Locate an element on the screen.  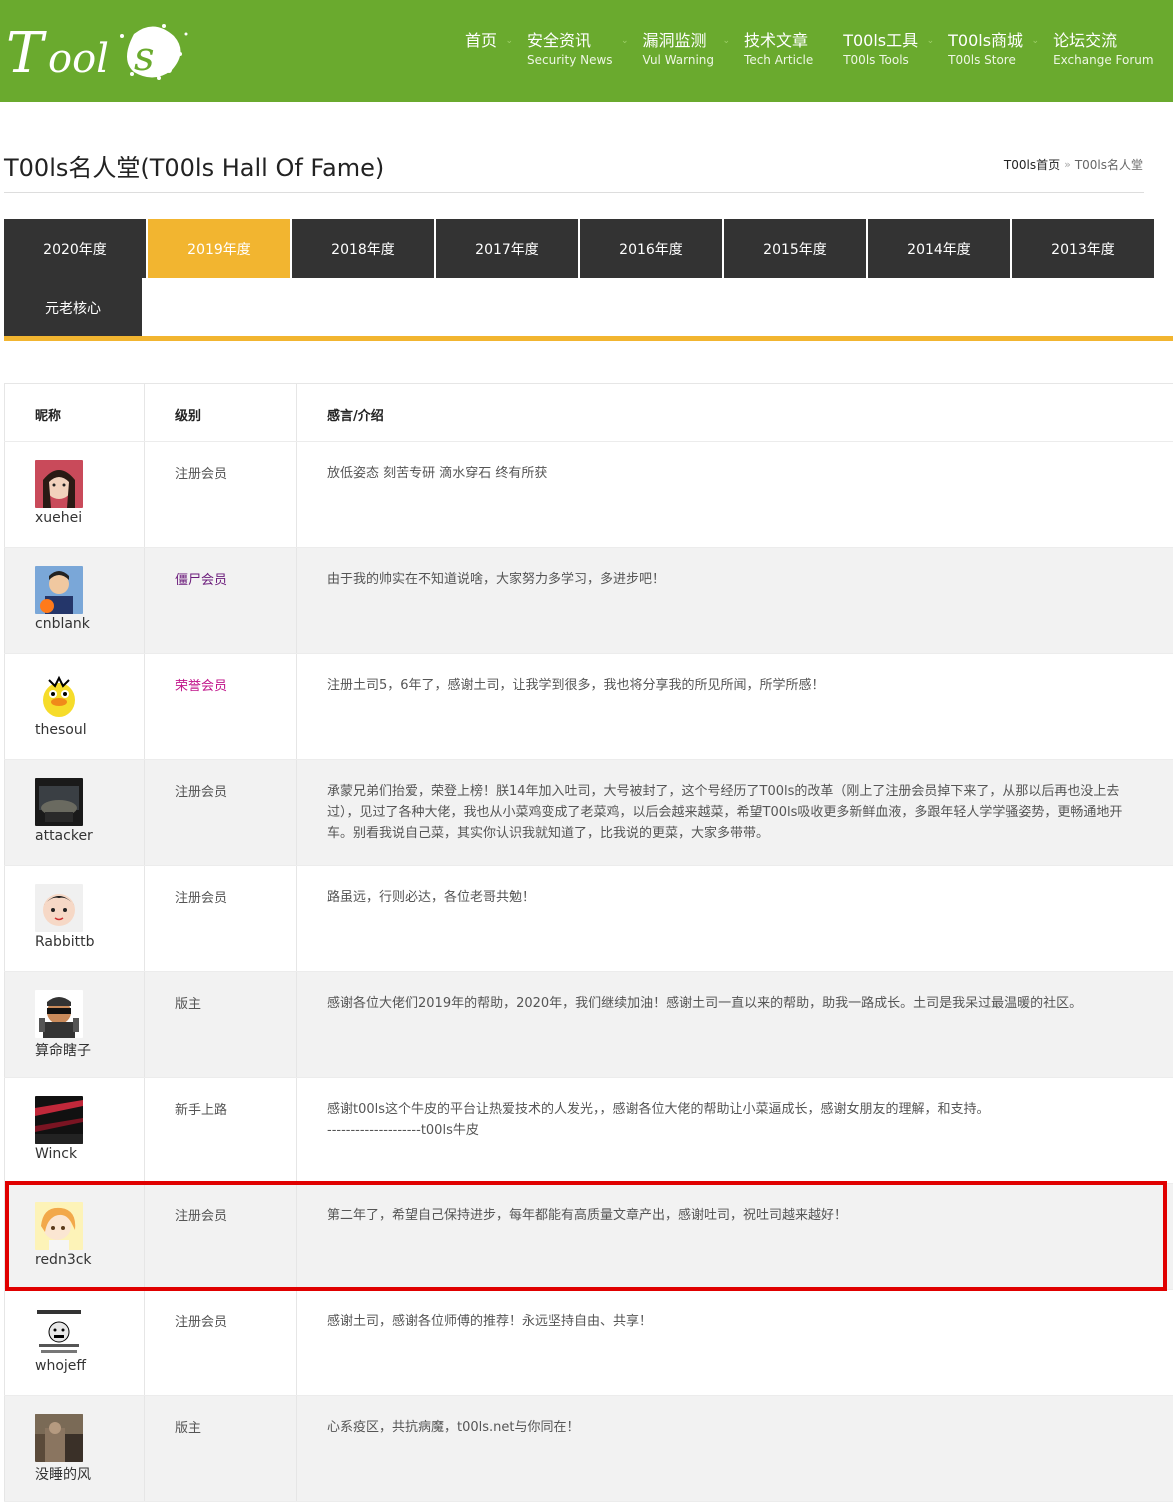
column-header-level: 级别 is located at coordinates (188, 416).